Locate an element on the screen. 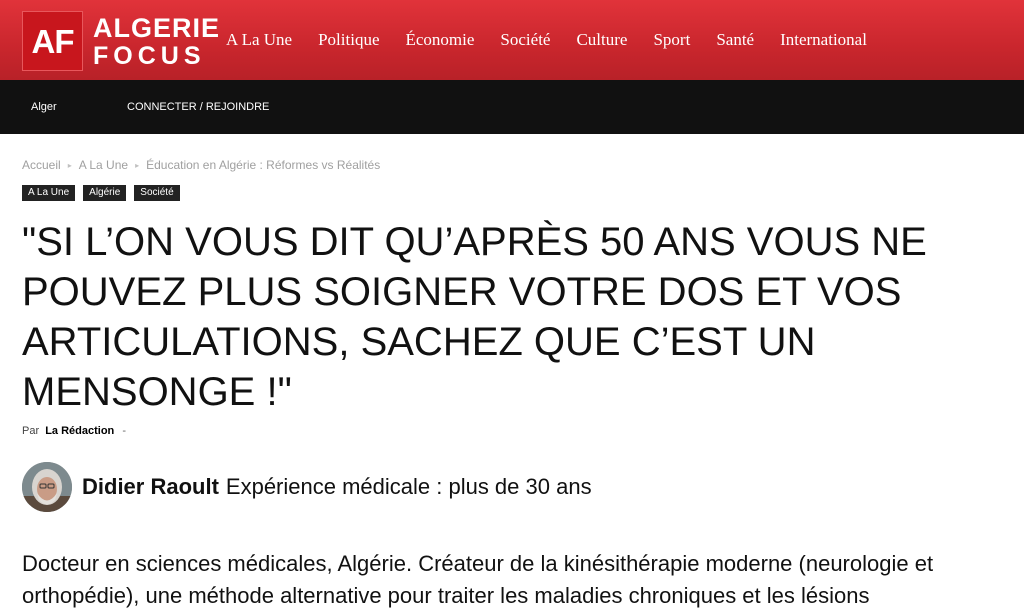 This screenshot has width=1024, height=612. nav-item-a-la-une: A La Une is located at coordinates (259, 40).